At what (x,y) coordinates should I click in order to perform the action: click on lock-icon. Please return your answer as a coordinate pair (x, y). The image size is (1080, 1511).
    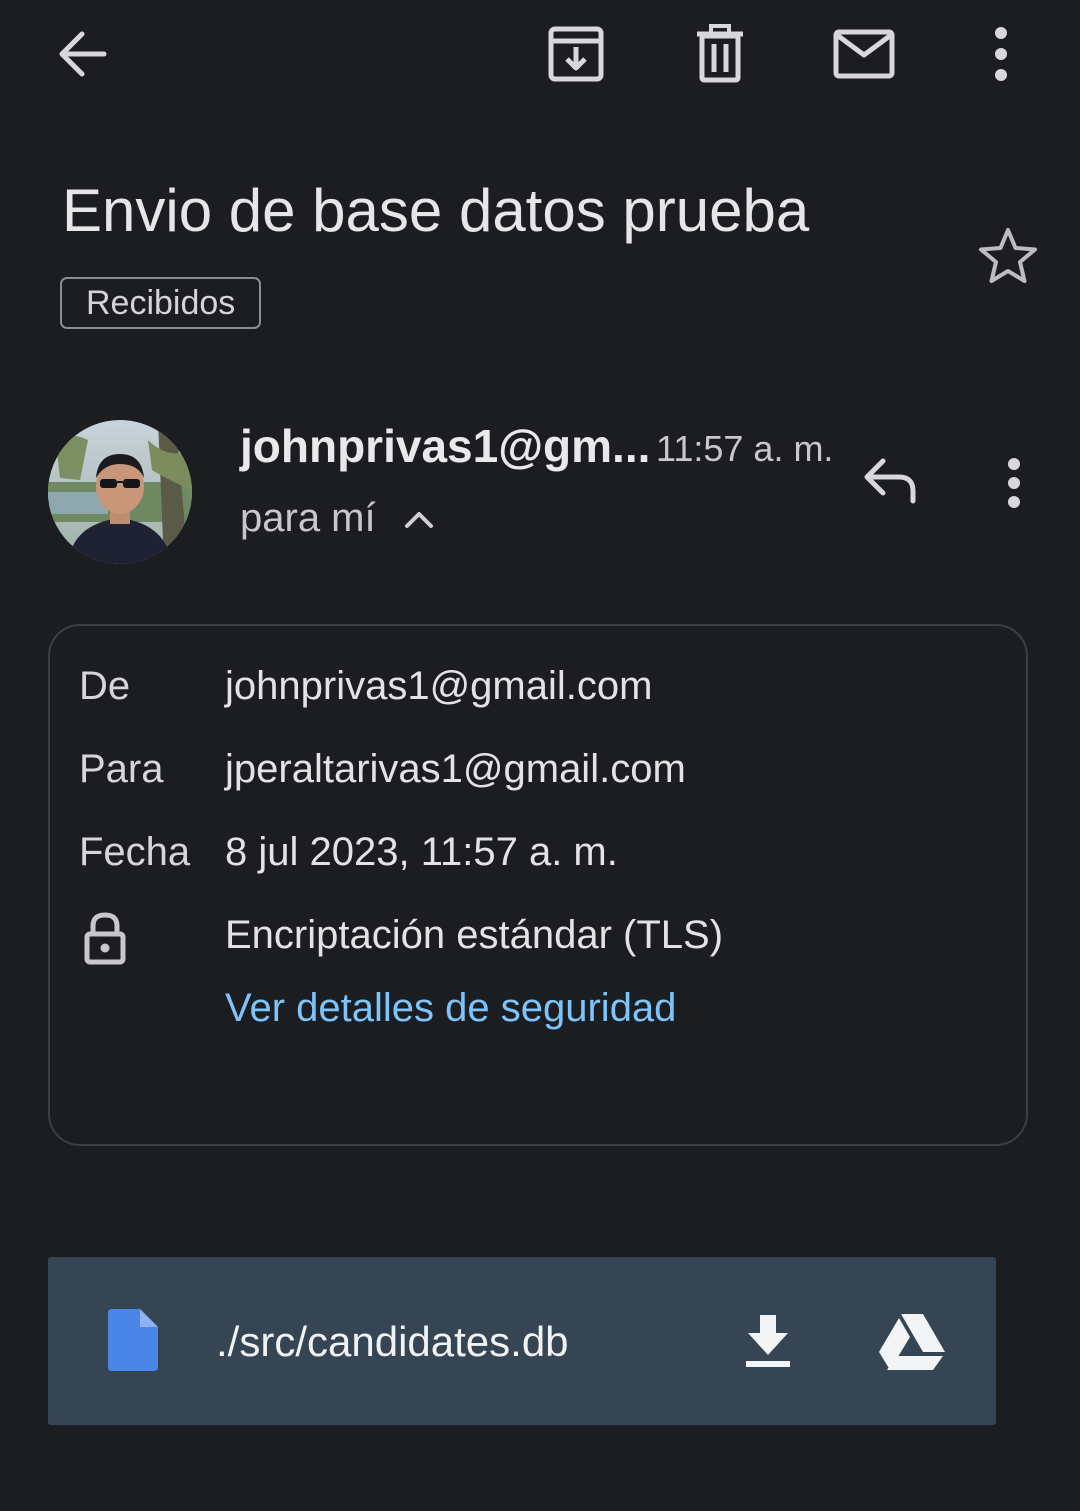
    Looking at the image, I should click on (105, 938).